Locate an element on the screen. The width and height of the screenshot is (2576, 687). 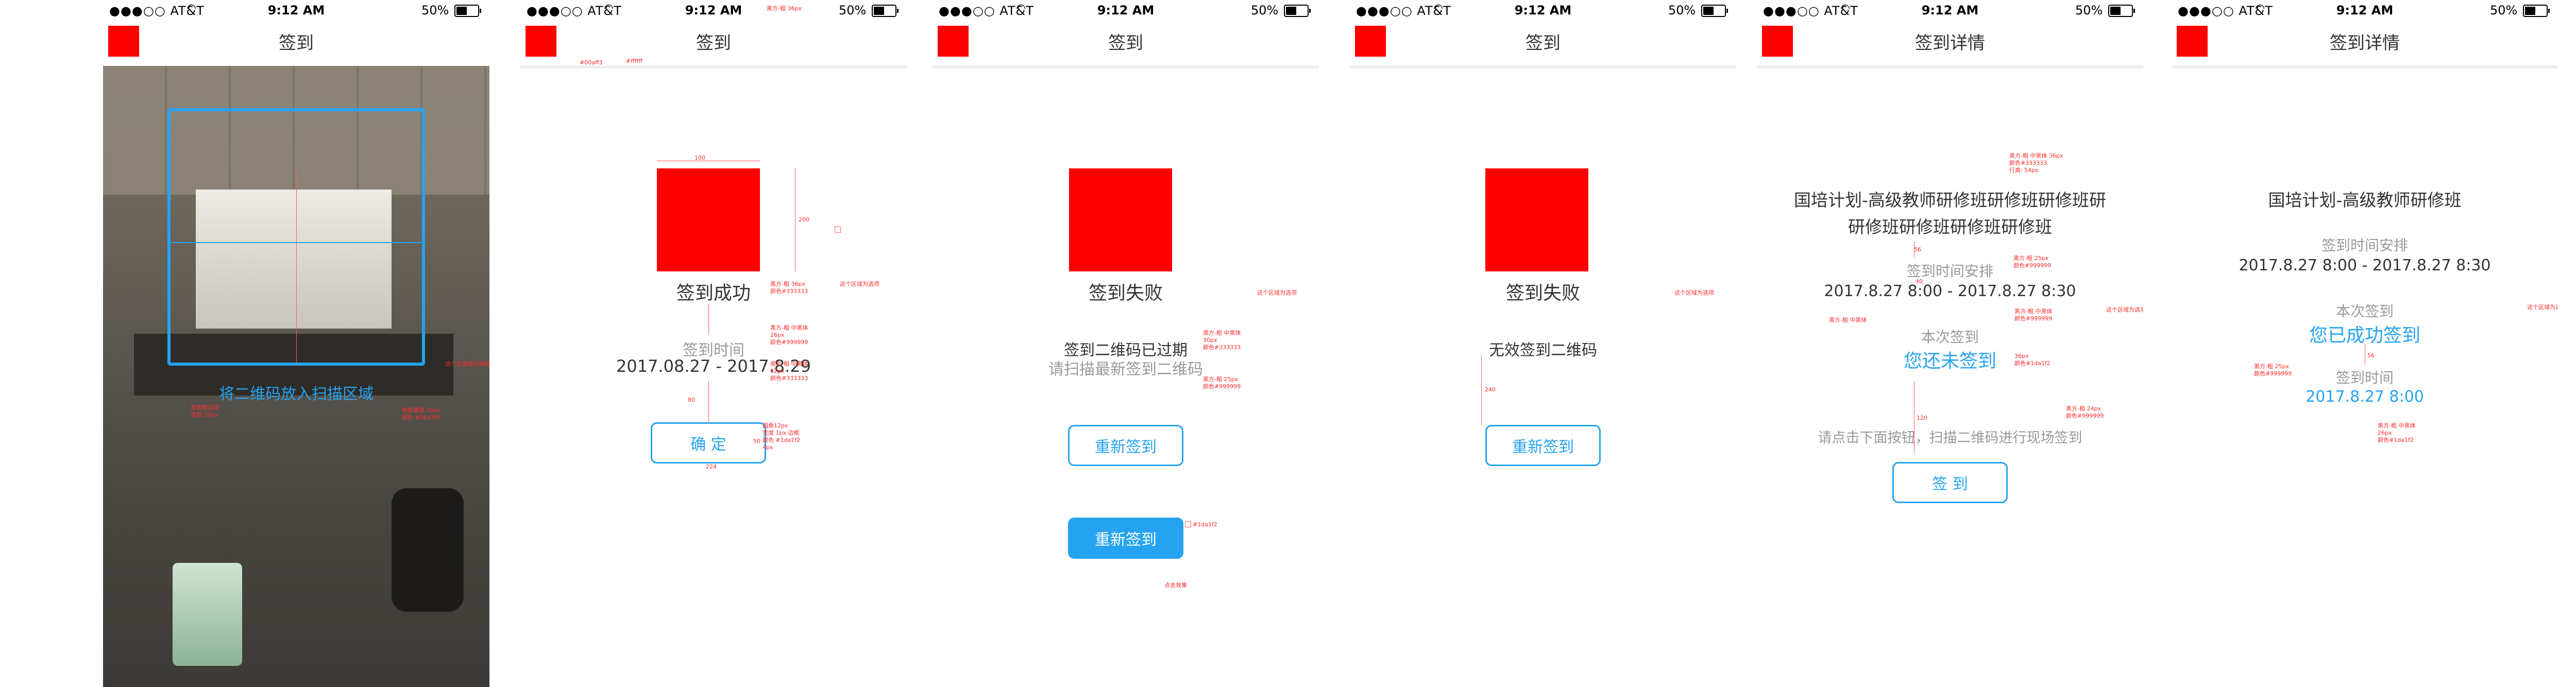
spec-note: 黑方-粗 36px is located at coordinates (787, 284).